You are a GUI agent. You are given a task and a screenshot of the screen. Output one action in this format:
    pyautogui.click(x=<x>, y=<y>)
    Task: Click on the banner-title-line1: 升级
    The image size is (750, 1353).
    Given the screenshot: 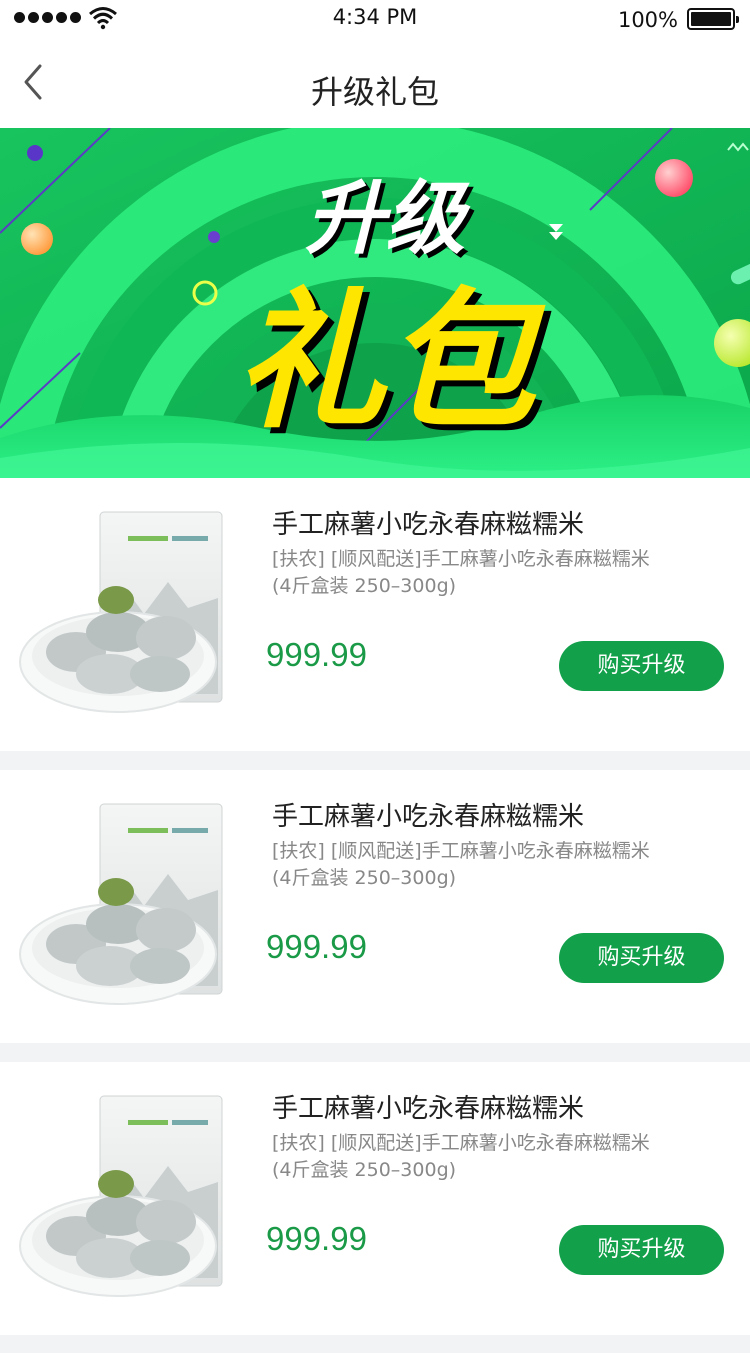 What is the action you would take?
    pyautogui.click(x=388, y=218)
    